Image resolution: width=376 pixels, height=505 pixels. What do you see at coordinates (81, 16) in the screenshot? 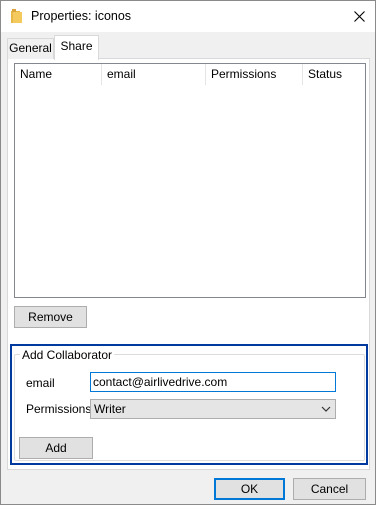
I see `window-title: Properties: iconos` at bounding box center [81, 16].